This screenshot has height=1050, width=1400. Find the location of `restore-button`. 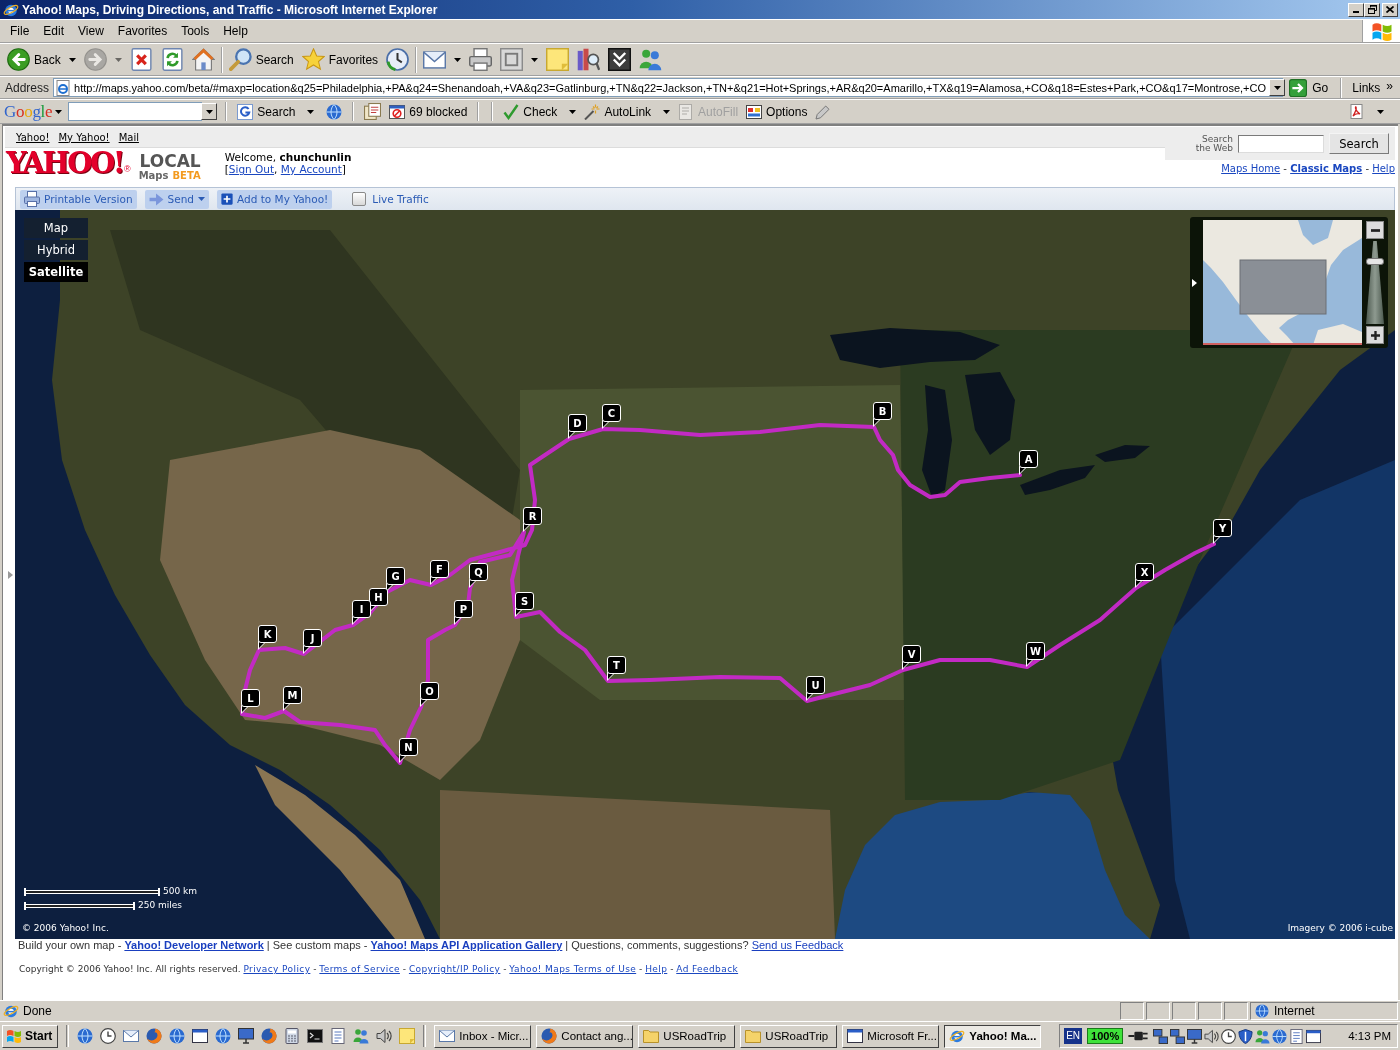

restore-button is located at coordinates (1372, 9).